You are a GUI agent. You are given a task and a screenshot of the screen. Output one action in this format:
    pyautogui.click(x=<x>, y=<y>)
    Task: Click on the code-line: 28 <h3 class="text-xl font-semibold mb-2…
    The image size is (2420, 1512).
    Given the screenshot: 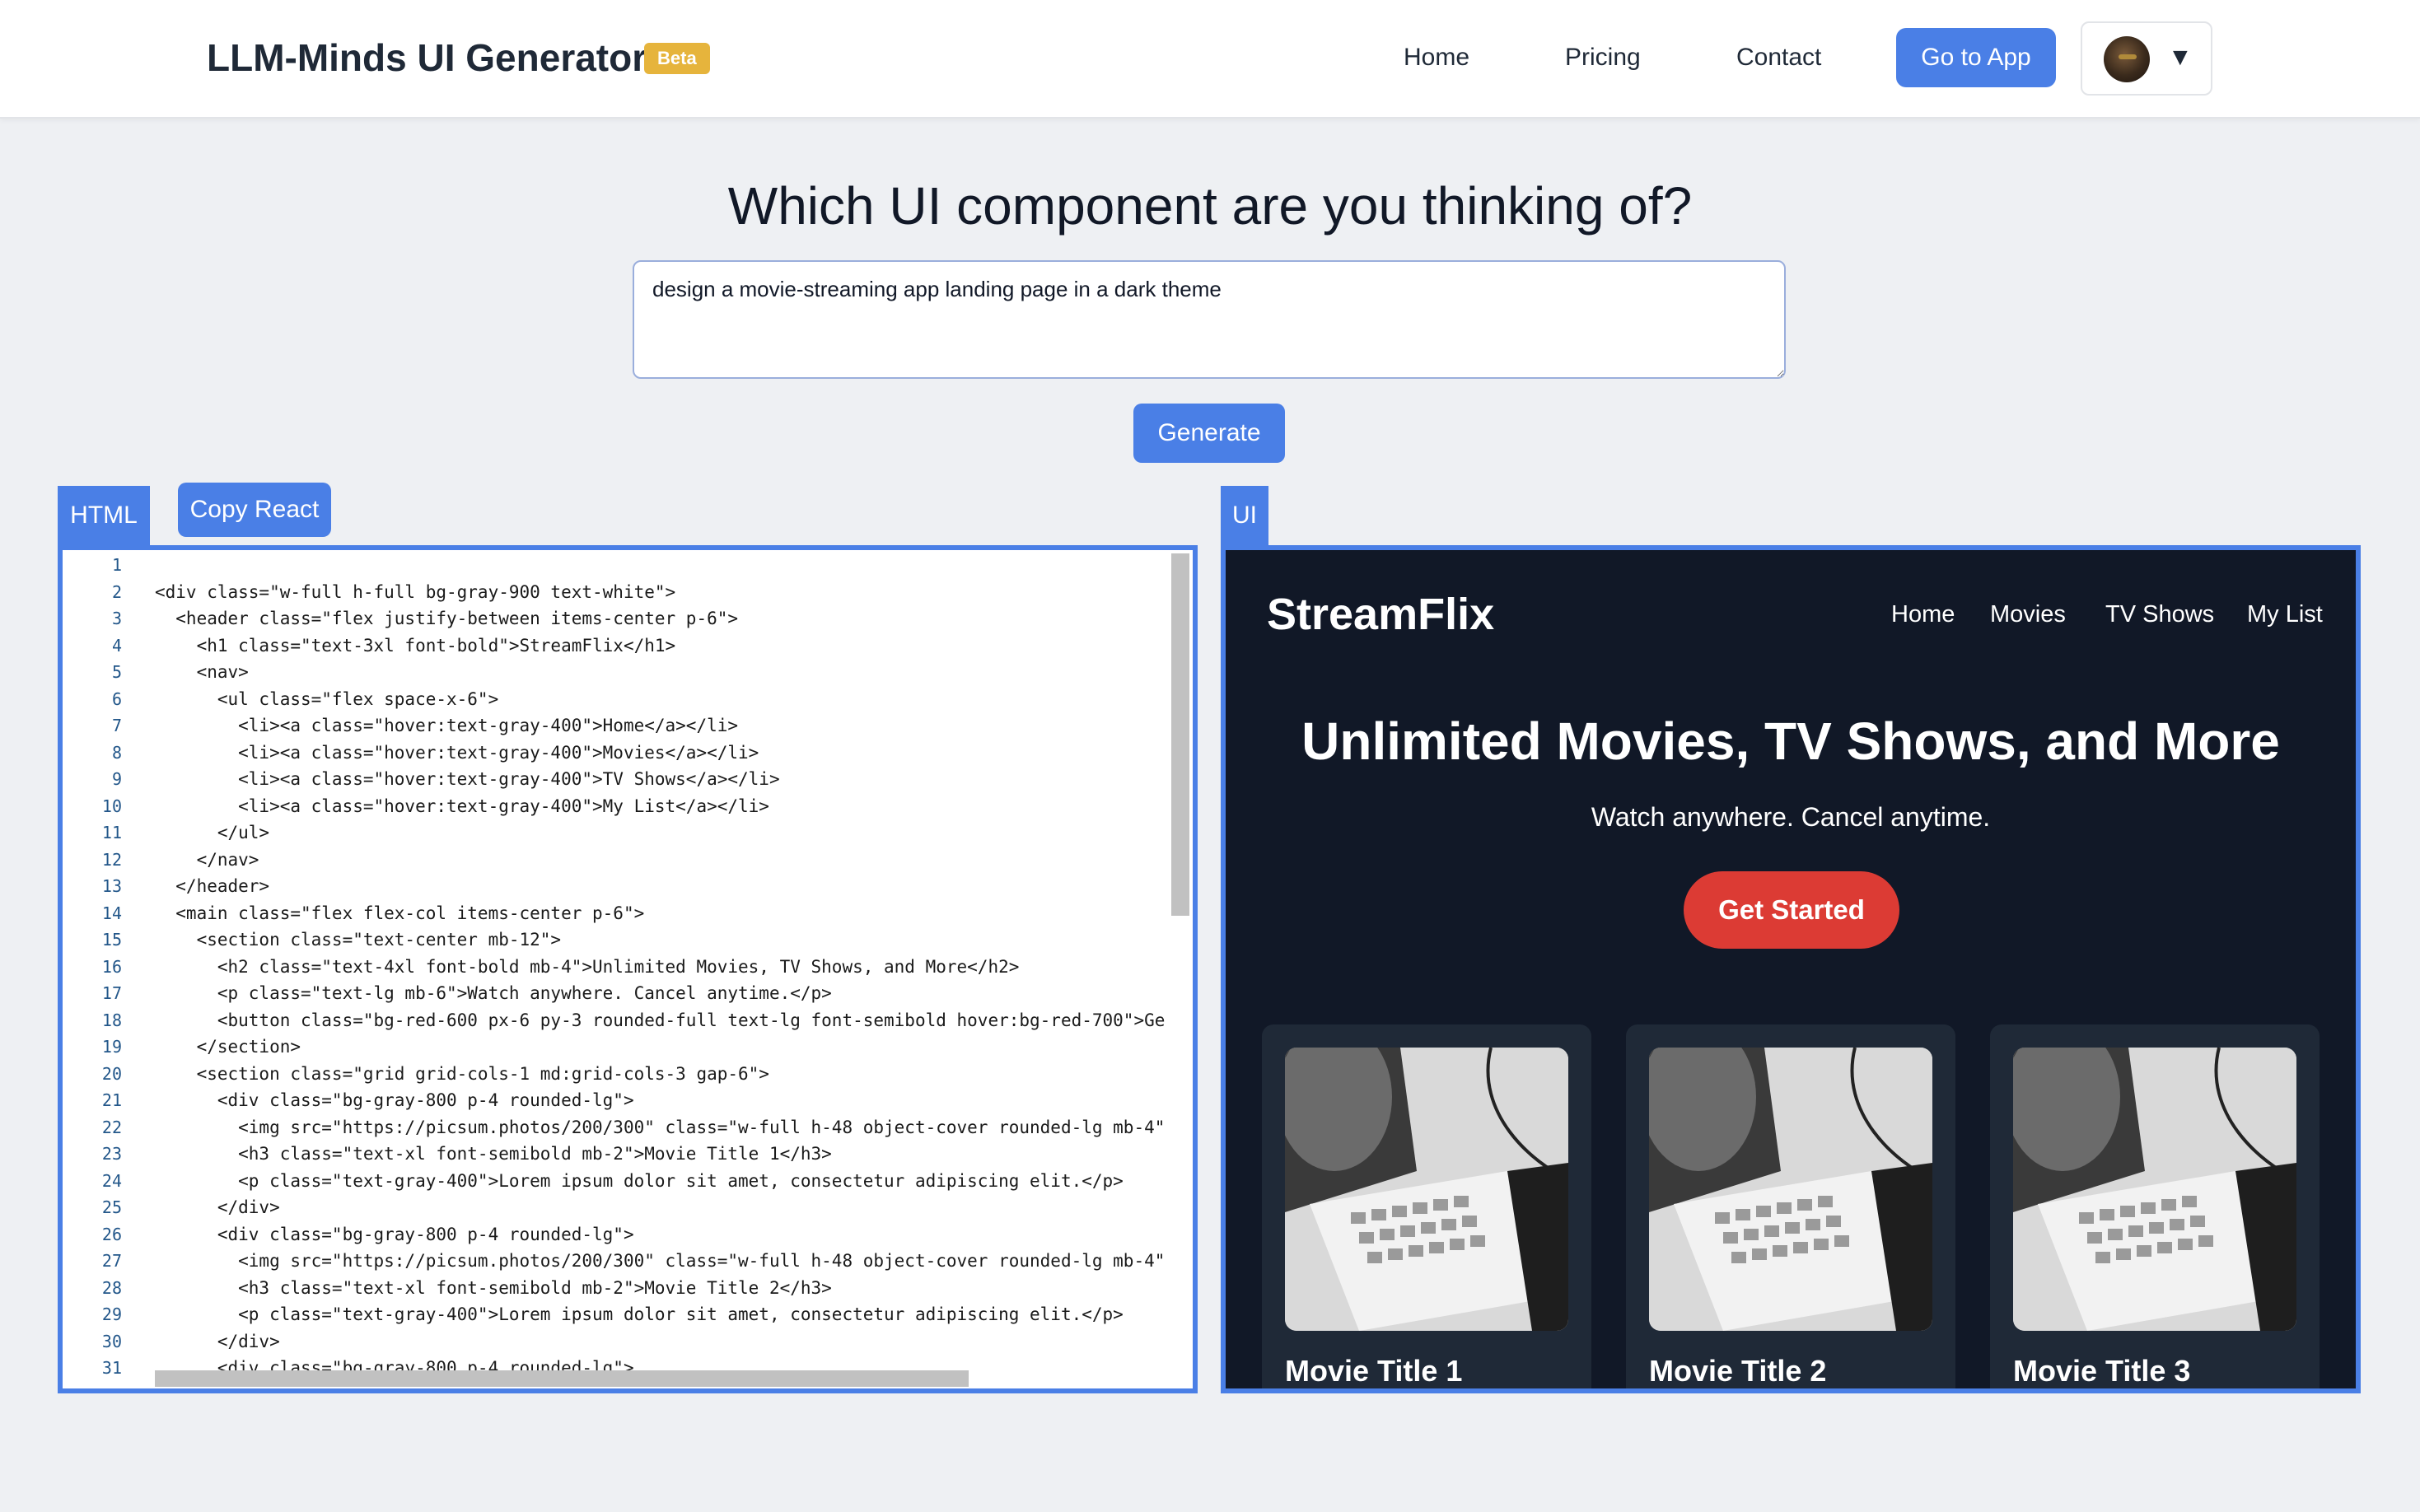 What is the action you would take?
    pyautogui.click(x=618, y=1288)
    